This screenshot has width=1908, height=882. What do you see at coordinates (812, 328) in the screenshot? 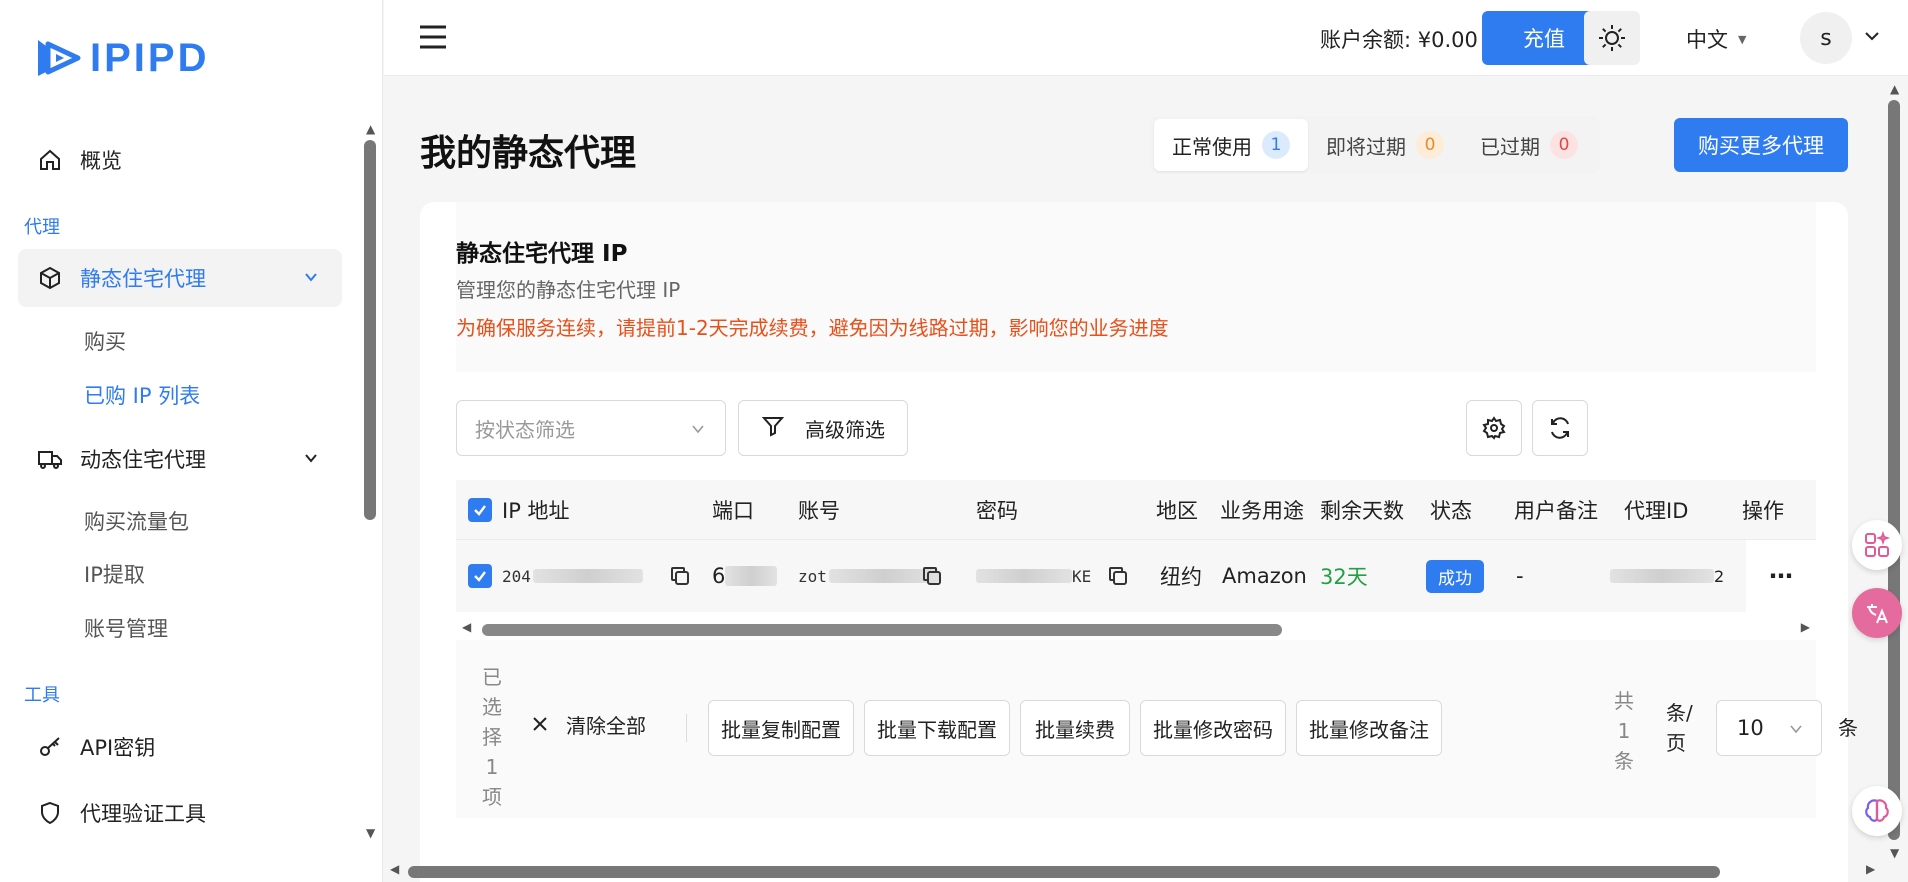
I see `renewal-warning: 为确保服务连续，请提前1-2天完成续费，避免因为线路过期，影响您的业务进度` at bounding box center [812, 328].